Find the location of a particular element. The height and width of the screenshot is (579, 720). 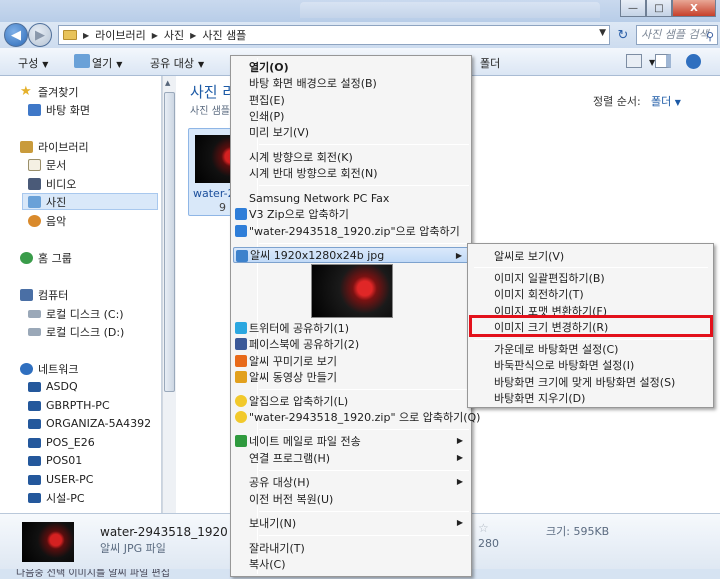

submenu-convert: 이미지 포맷 변환하기(F) is located at coordinates (590, 311).